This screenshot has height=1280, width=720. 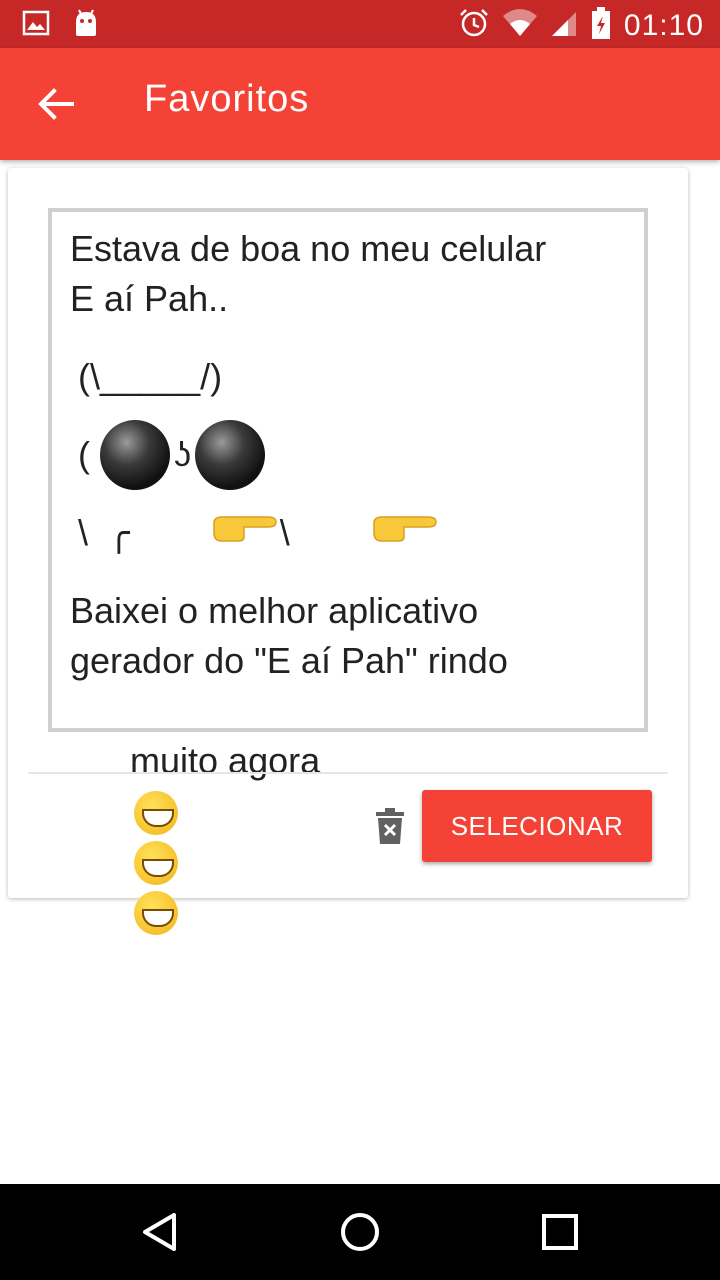 I want to click on ascii-art-text: (, so click(x=89, y=454).